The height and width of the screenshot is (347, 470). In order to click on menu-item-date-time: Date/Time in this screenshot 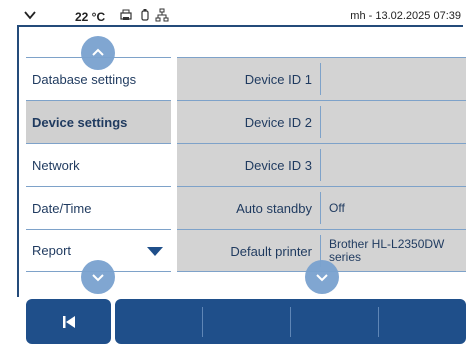, I will do `click(98, 207)`.